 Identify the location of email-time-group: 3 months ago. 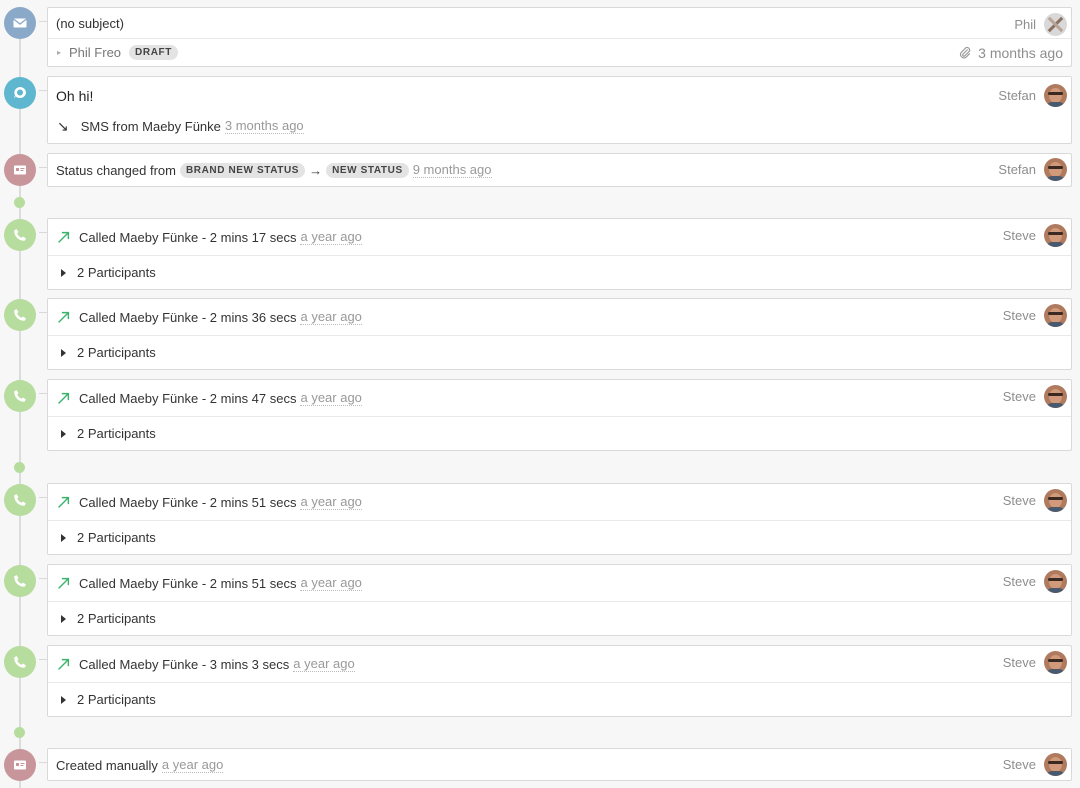
(1010, 53).